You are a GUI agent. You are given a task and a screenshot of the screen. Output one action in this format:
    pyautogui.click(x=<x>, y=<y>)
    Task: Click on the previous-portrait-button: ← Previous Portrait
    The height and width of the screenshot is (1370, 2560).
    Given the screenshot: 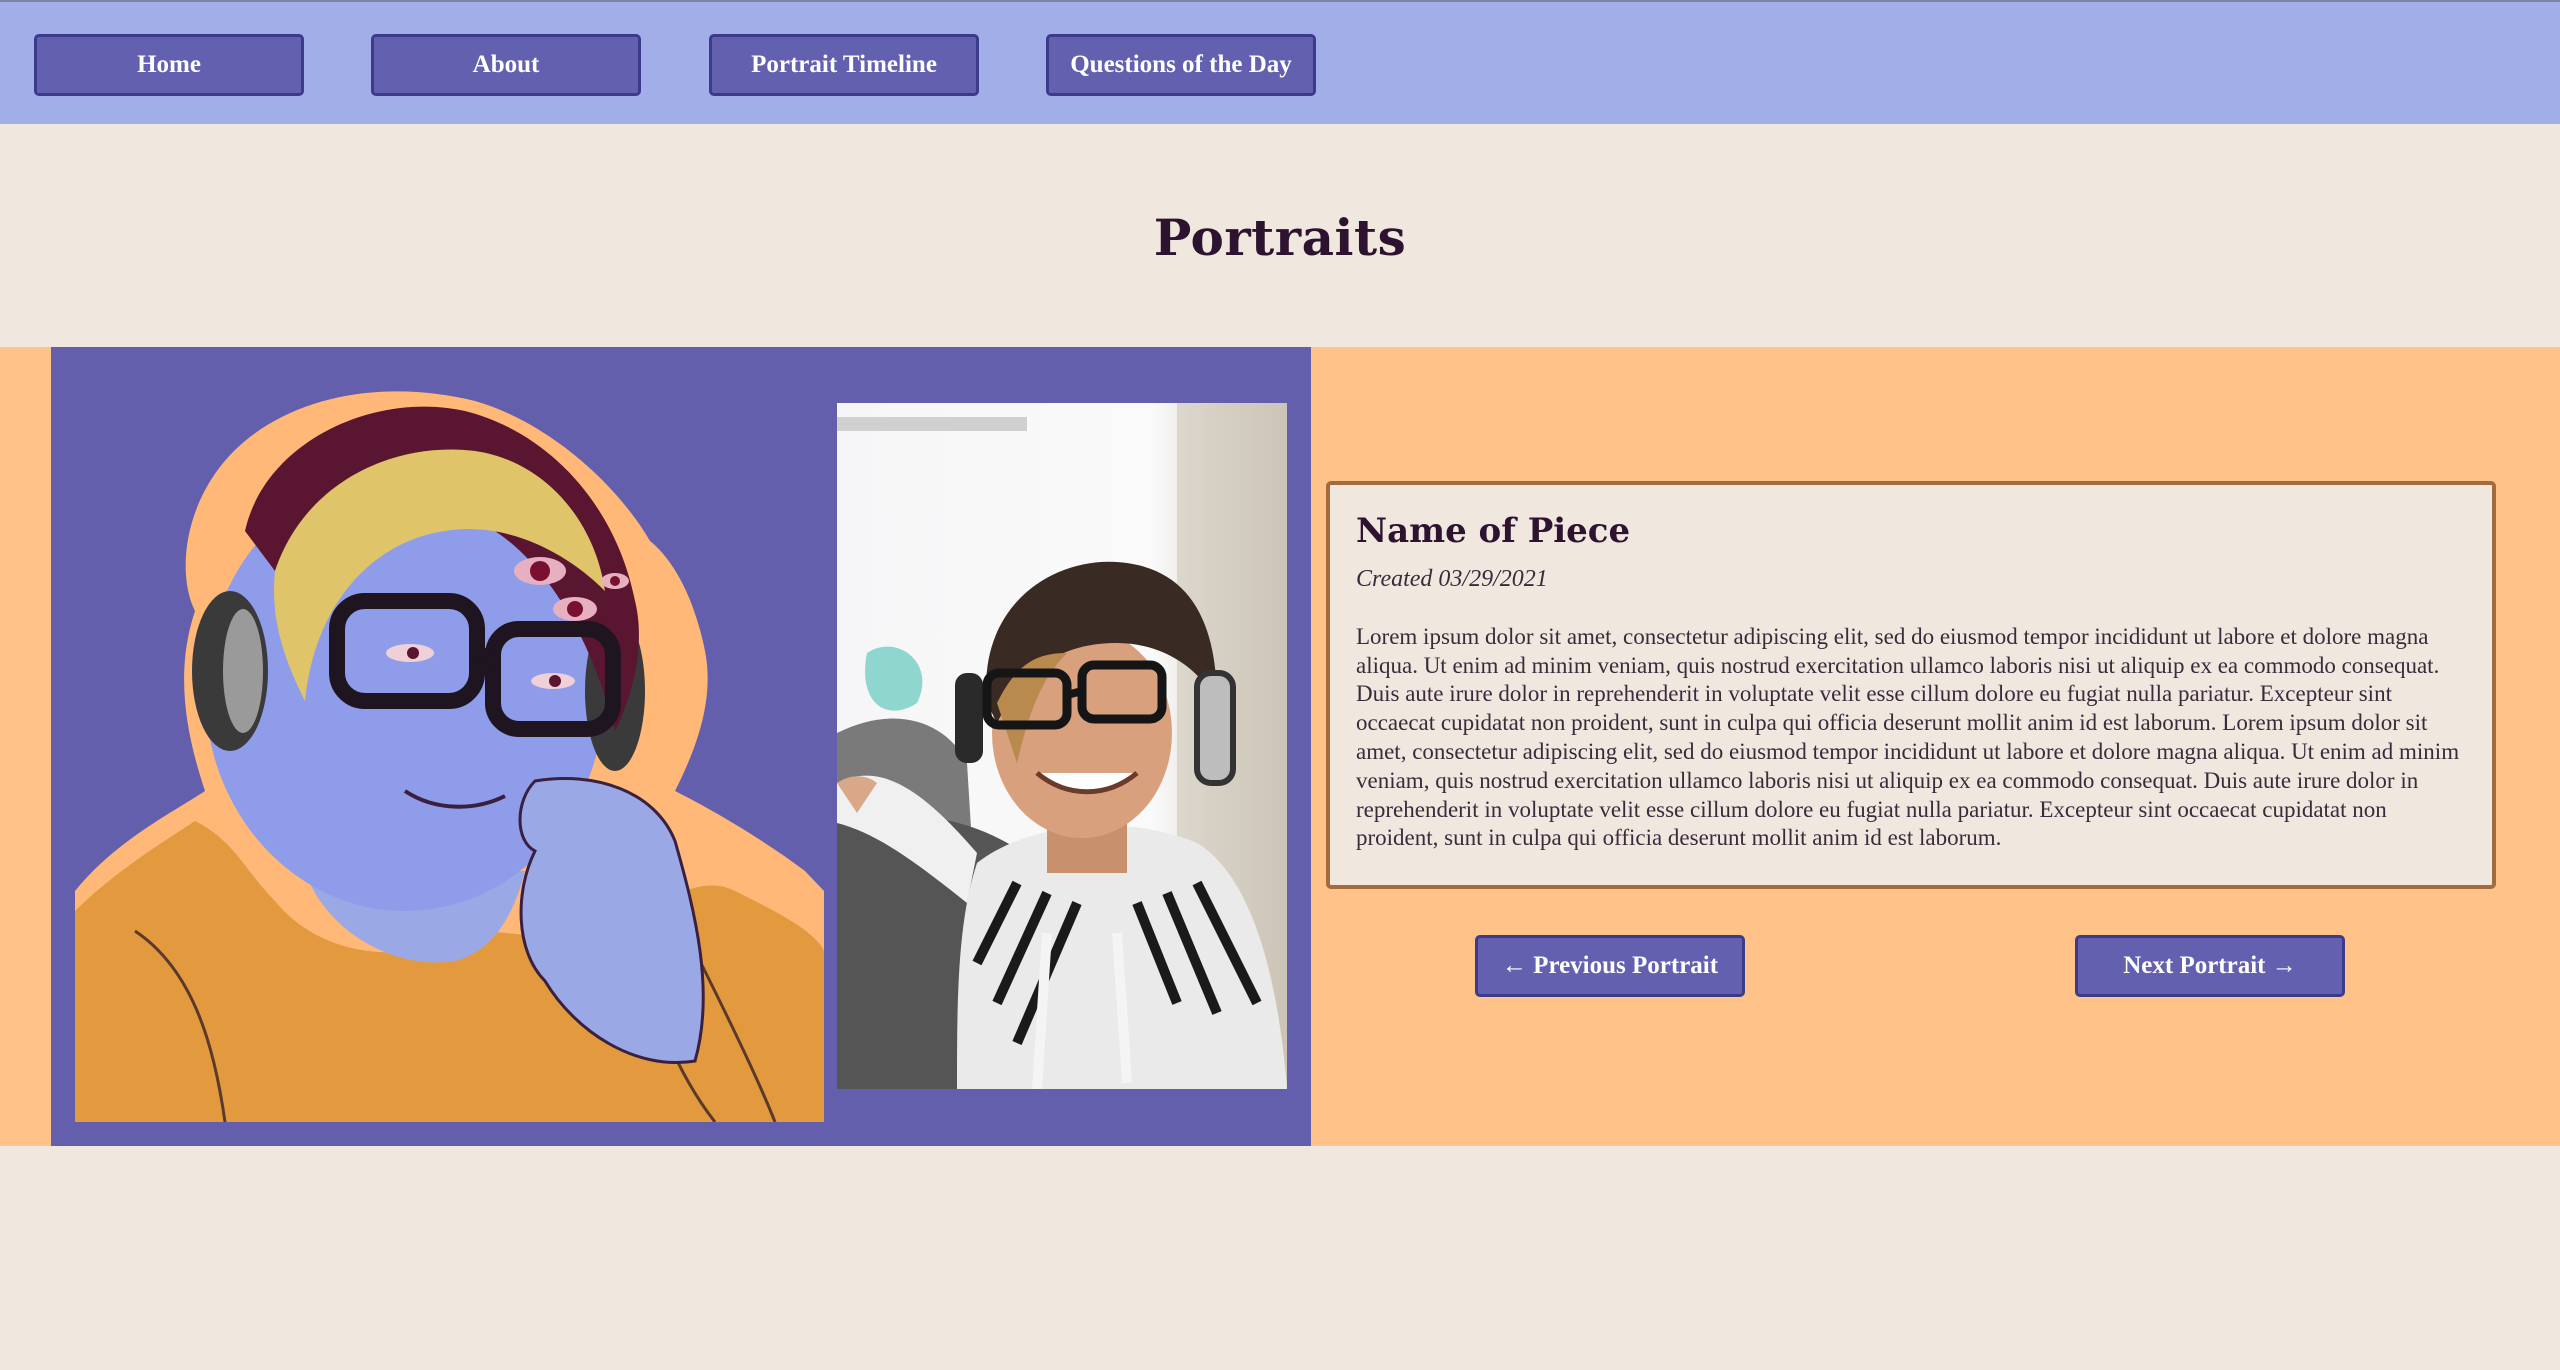 What is the action you would take?
    pyautogui.click(x=1610, y=966)
    